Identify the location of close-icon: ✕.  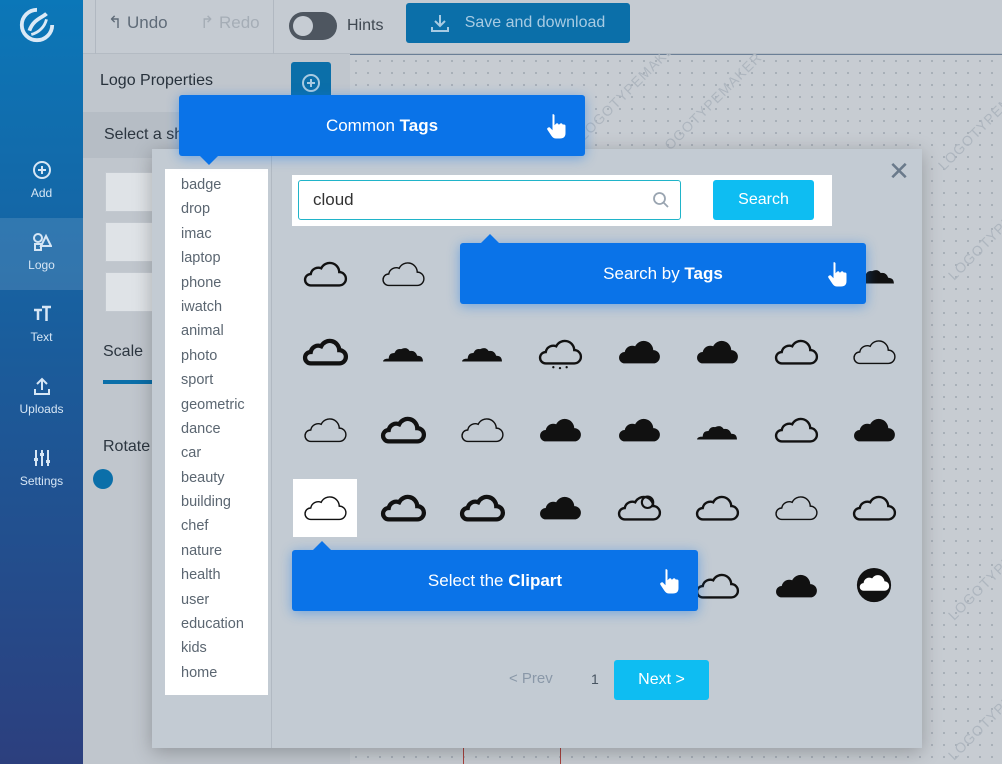
(899, 171).